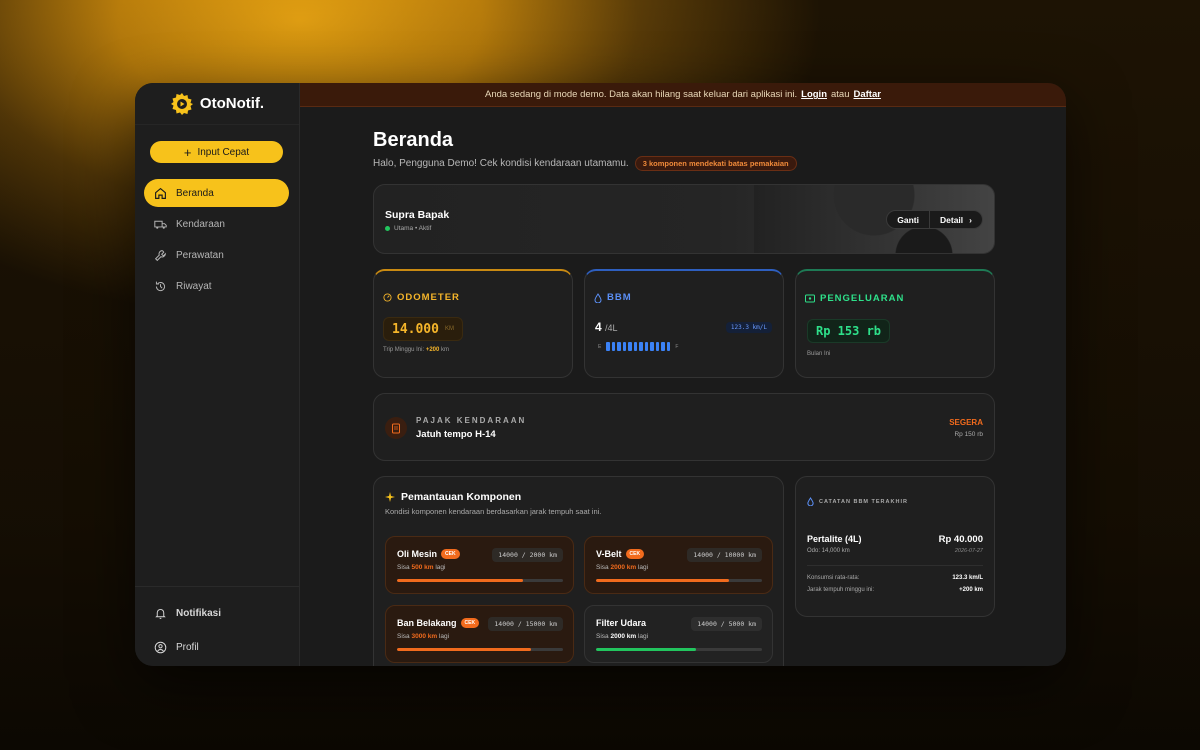 This screenshot has width=1200, height=750. What do you see at coordinates (181, 103) in the screenshot?
I see `gear-logo-icon` at bounding box center [181, 103].